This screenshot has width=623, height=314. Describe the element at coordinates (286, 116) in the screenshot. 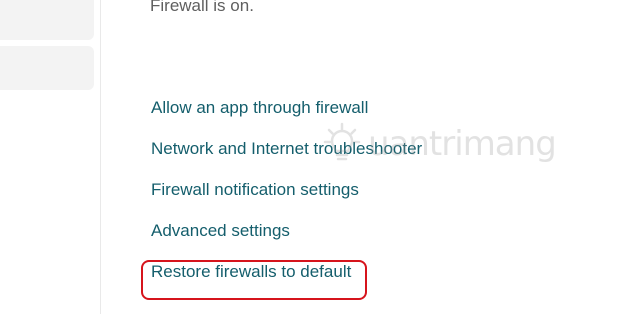

I see `allow-app-through-firewall-link: Allow an app through firewall` at that location.